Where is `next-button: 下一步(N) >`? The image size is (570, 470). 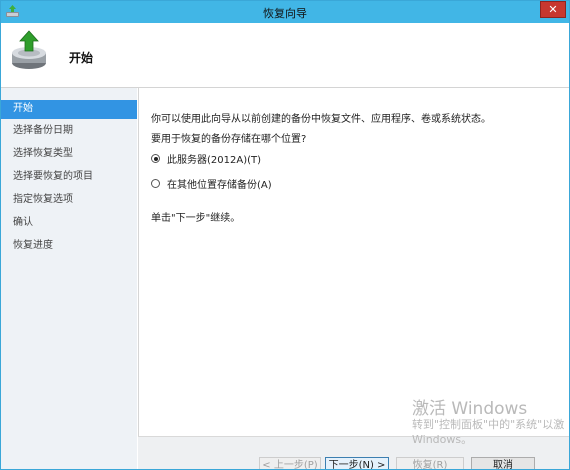 next-button: 下一步(N) > is located at coordinates (357, 463).